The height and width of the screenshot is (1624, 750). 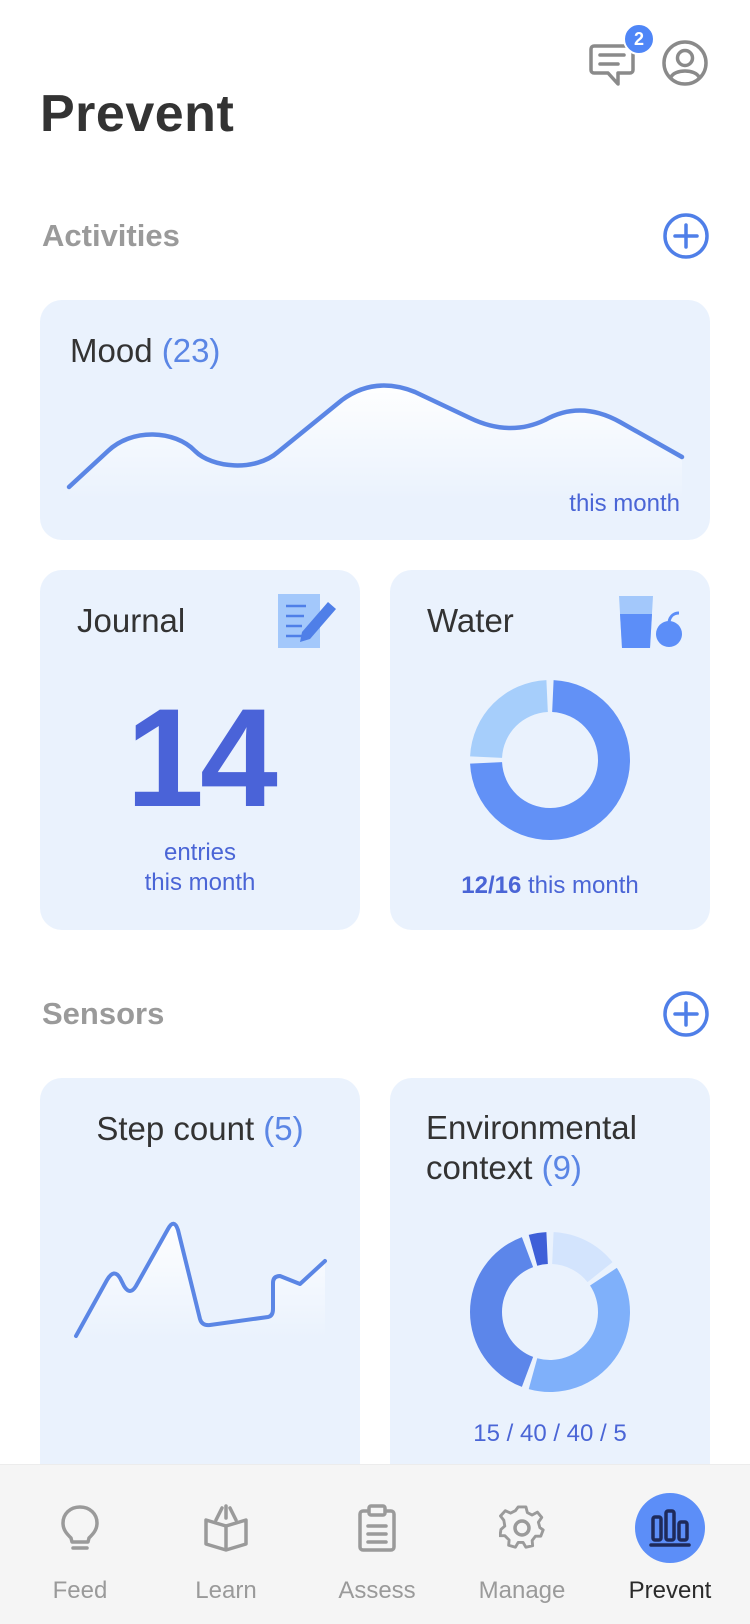 What do you see at coordinates (479, 1167) in the screenshot?
I see `environmental-context-title-line2: context` at bounding box center [479, 1167].